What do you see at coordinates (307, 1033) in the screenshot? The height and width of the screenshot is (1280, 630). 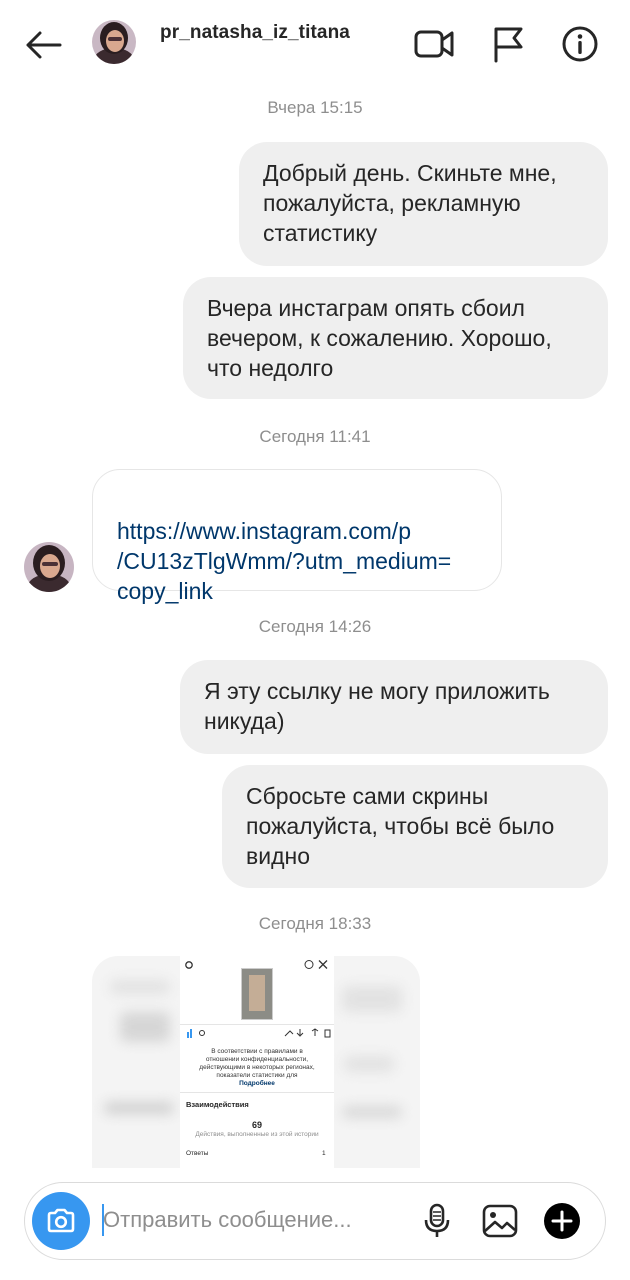 I see `action-icons` at bounding box center [307, 1033].